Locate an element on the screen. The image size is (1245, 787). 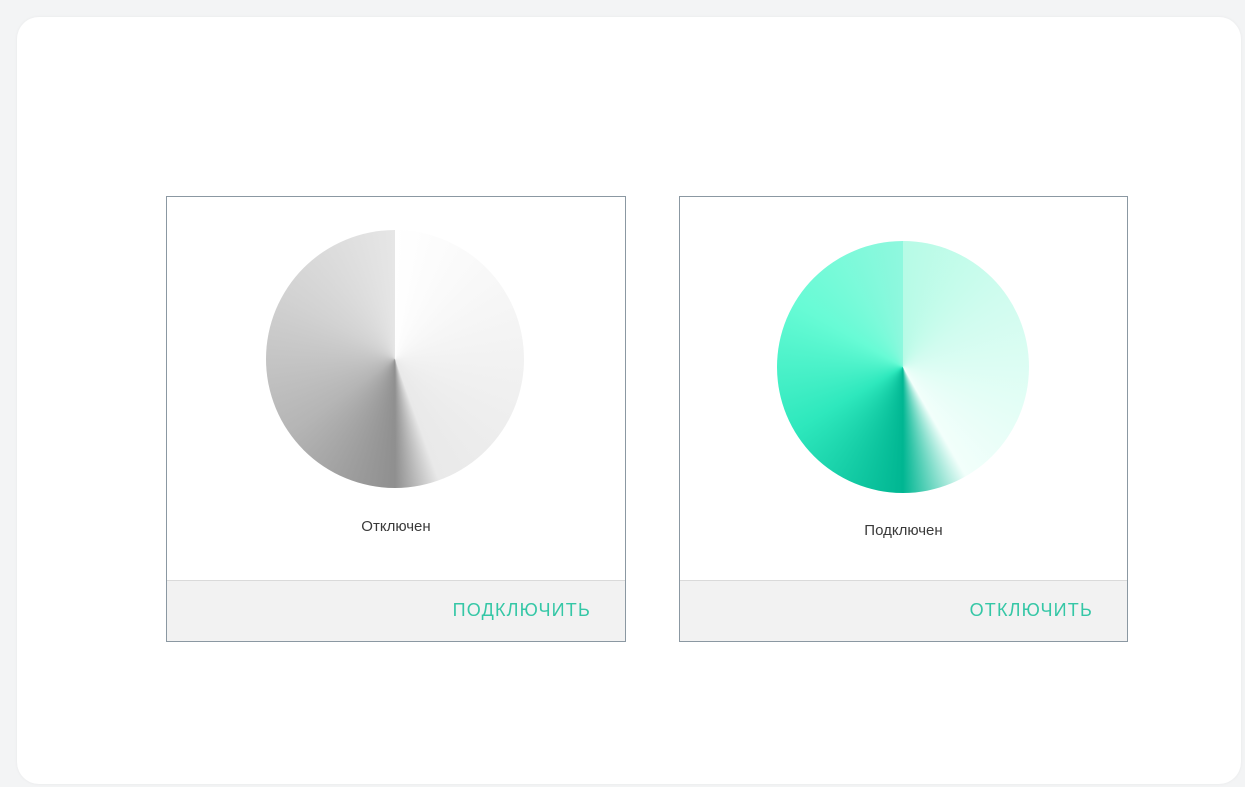
connect-button: ПОДКЛЮЧИТЬ is located at coordinates (522, 610).